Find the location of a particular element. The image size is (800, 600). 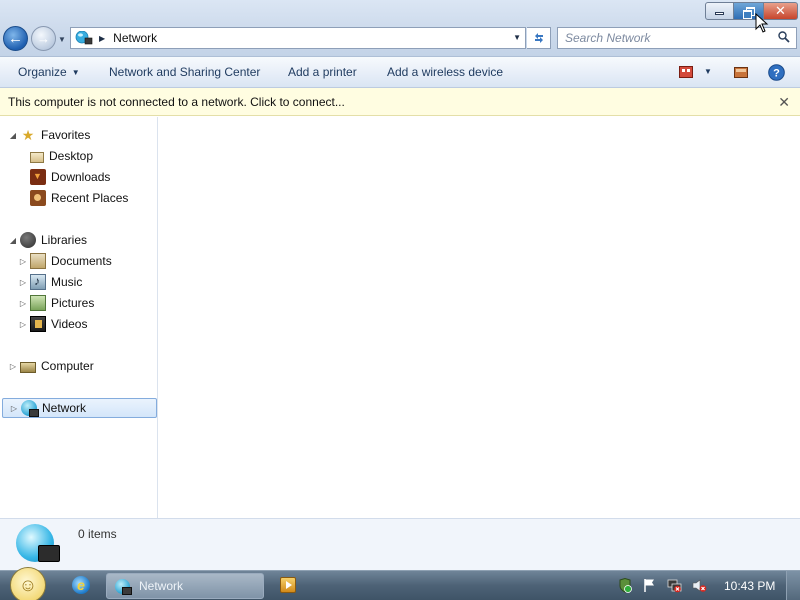

libraries-icon is located at coordinates (28, 240).